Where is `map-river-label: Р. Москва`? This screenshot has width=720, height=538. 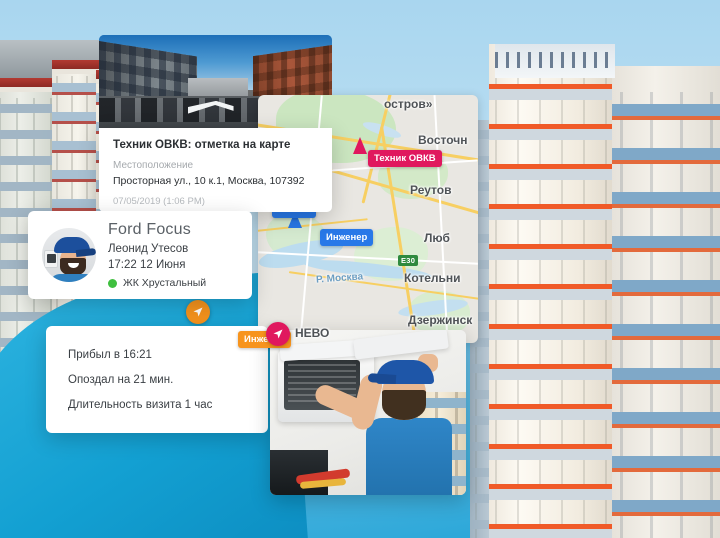 map-river-label: Р. Москва is located at coordinates (339, 278).